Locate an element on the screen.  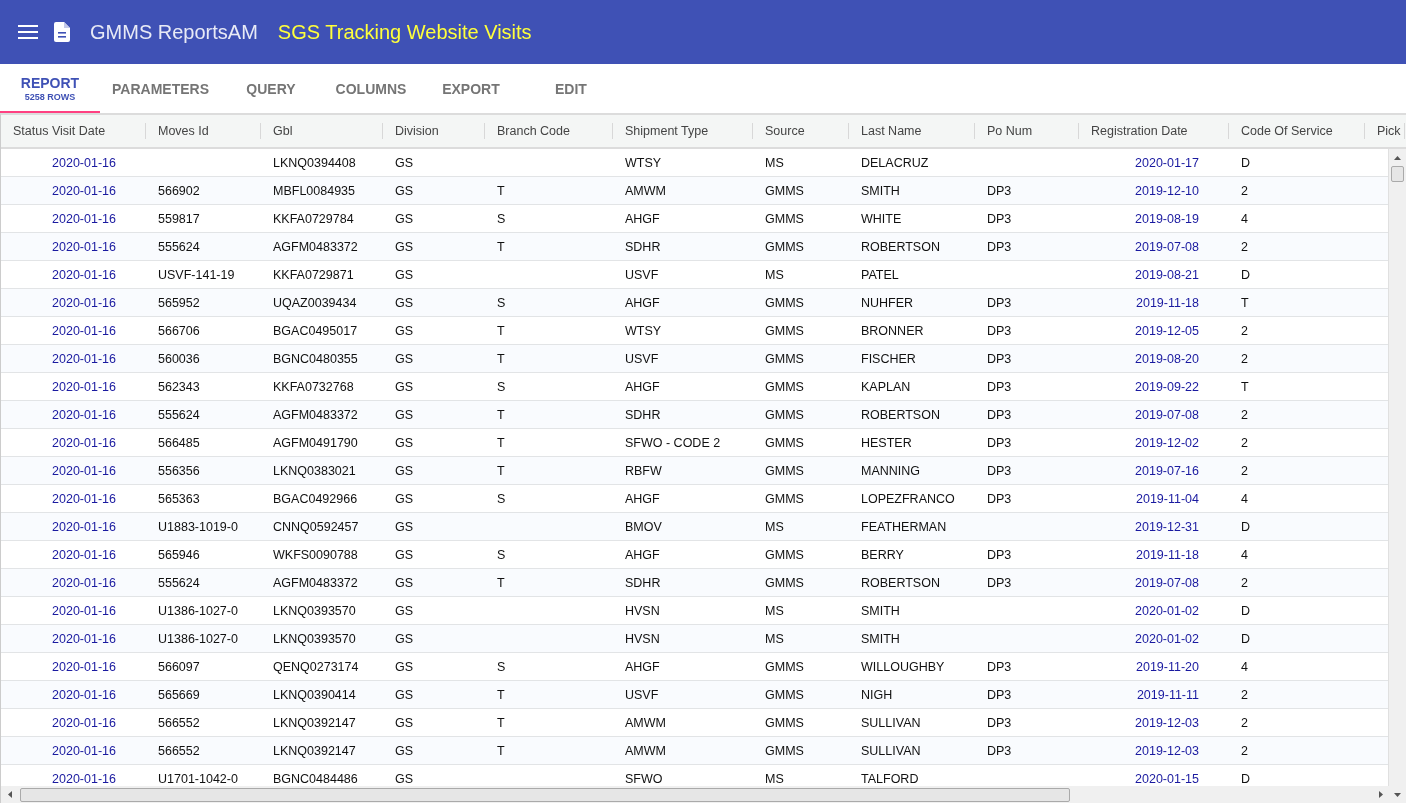
table-row: 2020-01-16 U1386-1027-0 LKNQ0393570 GS HVSN MS SMITH 2020-01-02 D is located at coordinates (694, 639).